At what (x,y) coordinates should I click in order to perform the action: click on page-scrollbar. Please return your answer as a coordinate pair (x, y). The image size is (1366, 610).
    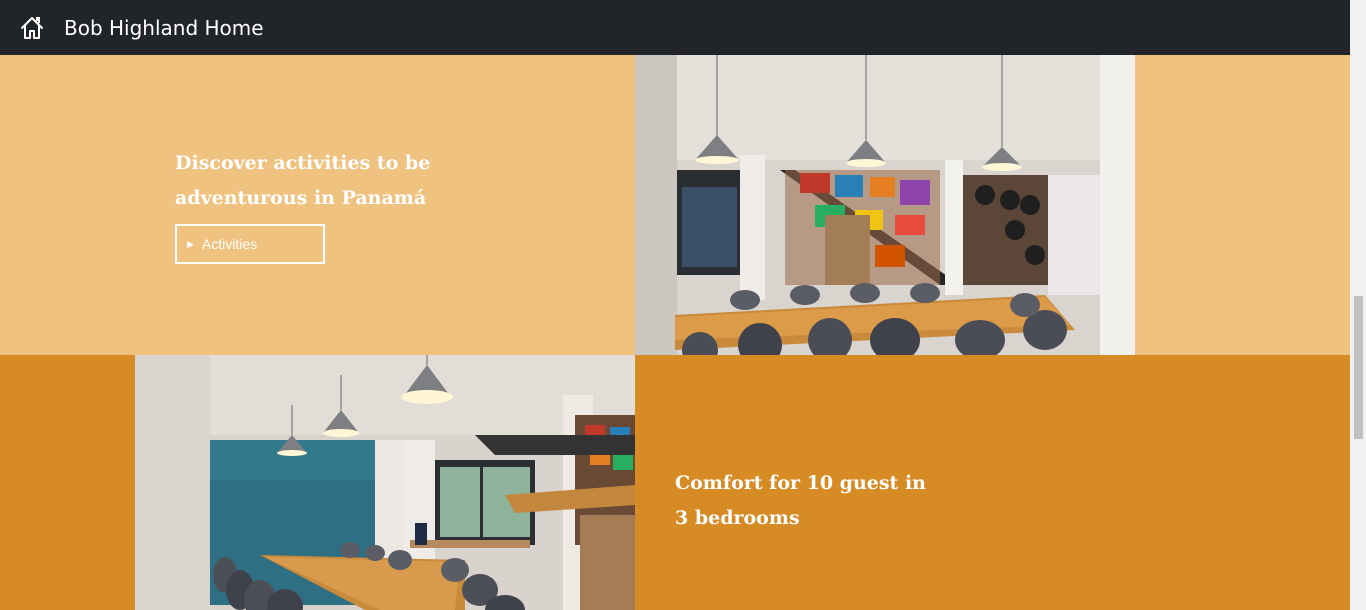
    Looking at the image, I should click on (1358, 305).